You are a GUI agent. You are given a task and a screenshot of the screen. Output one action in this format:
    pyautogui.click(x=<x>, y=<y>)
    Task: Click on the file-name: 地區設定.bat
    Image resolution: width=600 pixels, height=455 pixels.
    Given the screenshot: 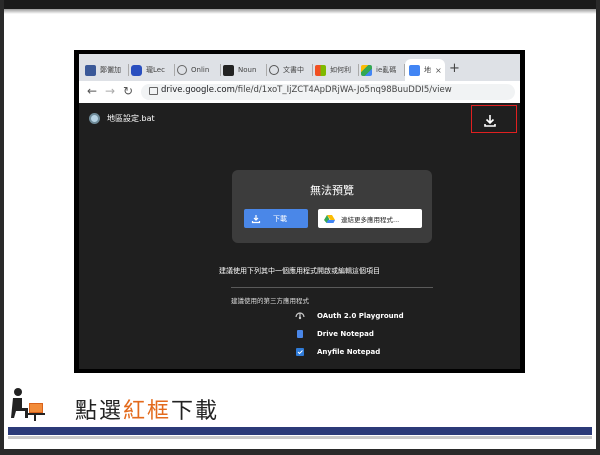 What is the action you would take?
    pyautogui.click(x=131, y=118)
    